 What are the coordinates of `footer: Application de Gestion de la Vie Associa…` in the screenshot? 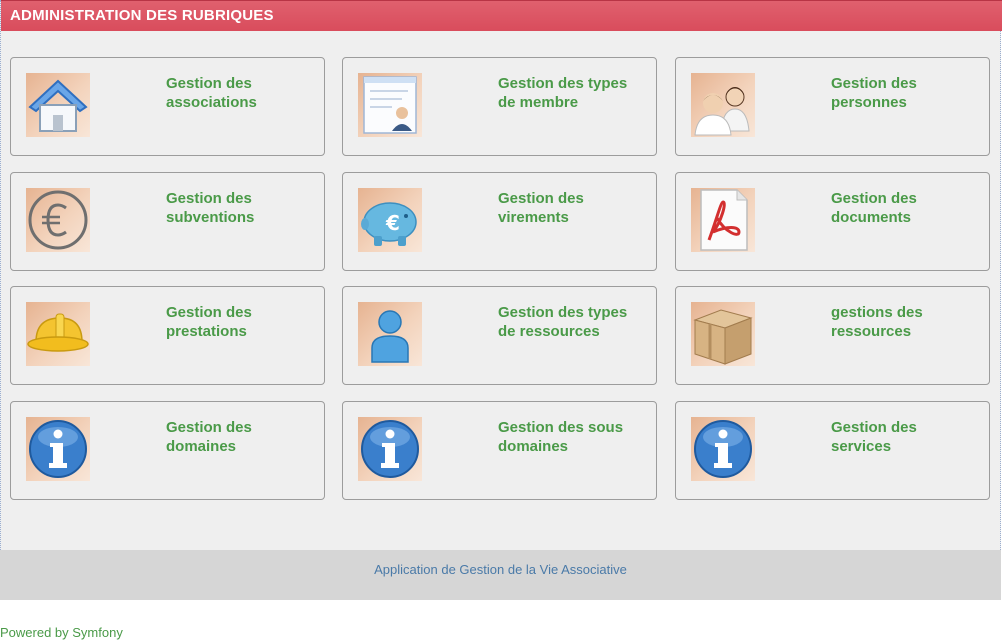 It's located at (500, 575).